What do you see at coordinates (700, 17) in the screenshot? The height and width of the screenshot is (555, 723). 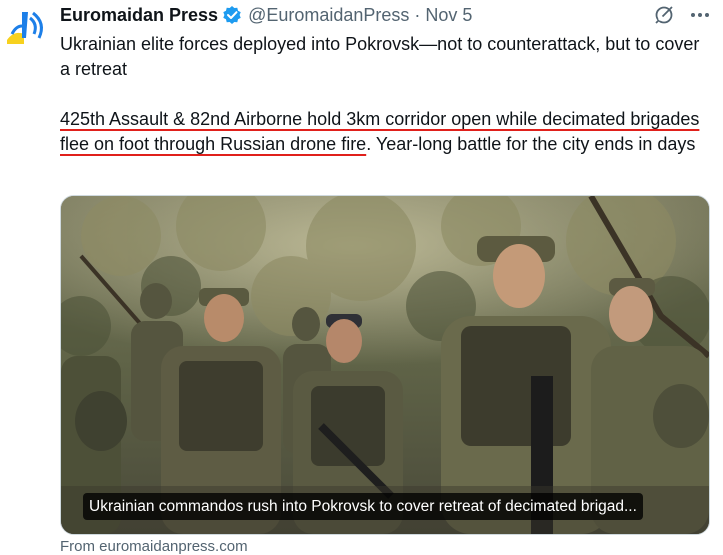 I see `more-icon` at bounding box center [700, 17].